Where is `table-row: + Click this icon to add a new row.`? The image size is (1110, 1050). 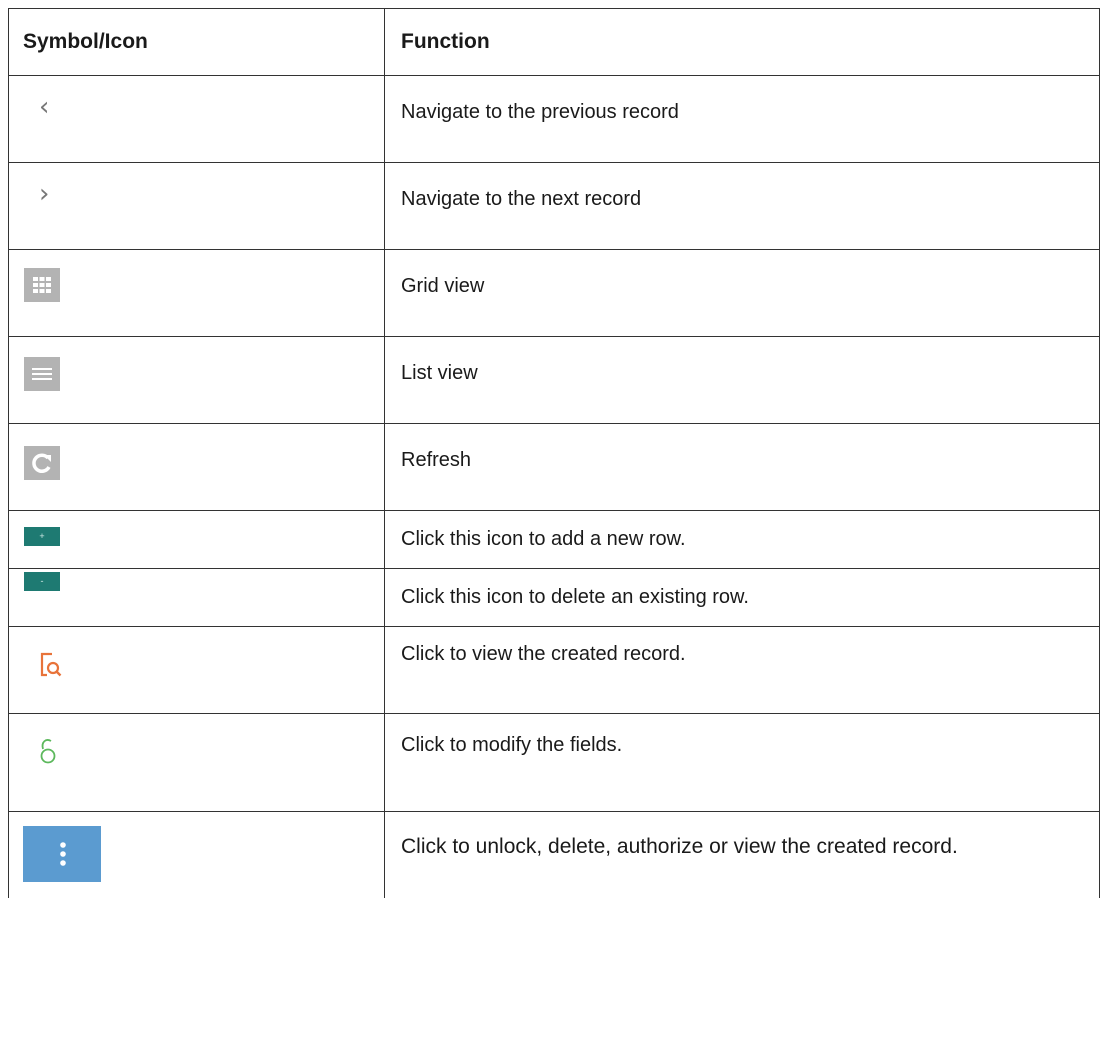
table-row: + Click this icon to add a new row. is located at coordinates (554, 539).